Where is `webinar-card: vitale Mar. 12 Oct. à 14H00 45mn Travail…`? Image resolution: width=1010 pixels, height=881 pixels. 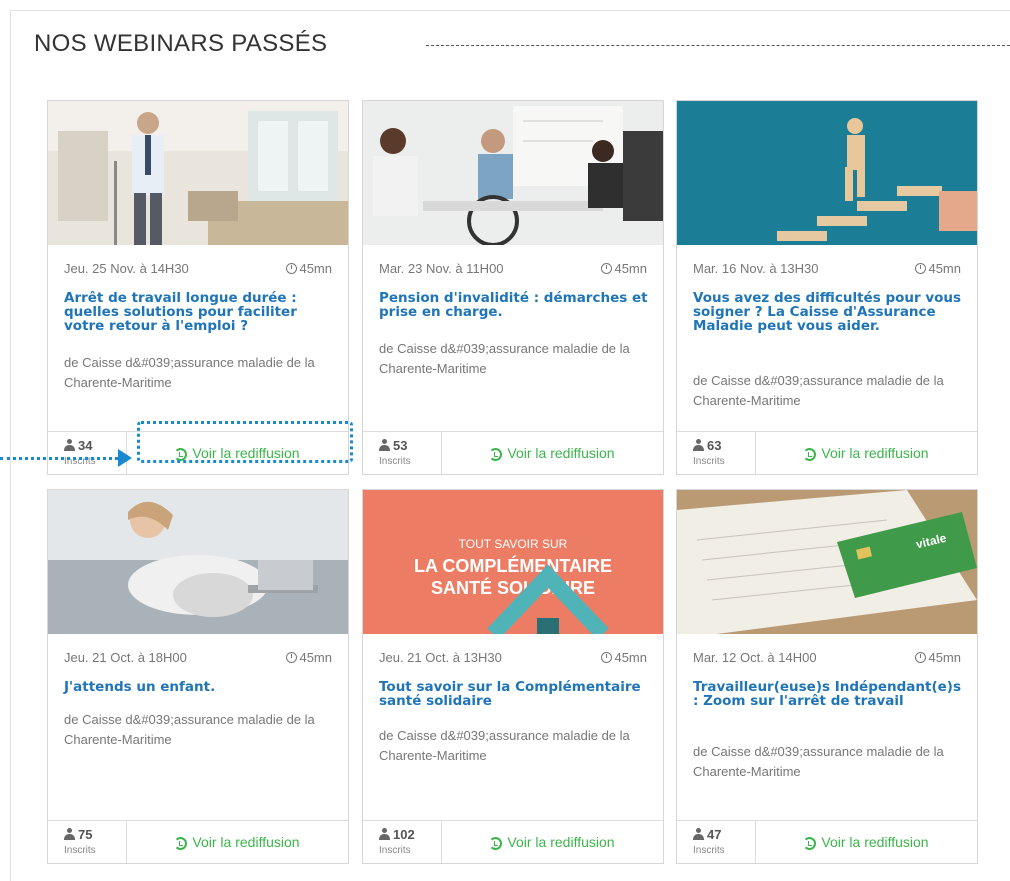 webinar-card: vitale Mar. 12 Oct. à 14H00 45mn Travail… is located at coordinates (827, 676).